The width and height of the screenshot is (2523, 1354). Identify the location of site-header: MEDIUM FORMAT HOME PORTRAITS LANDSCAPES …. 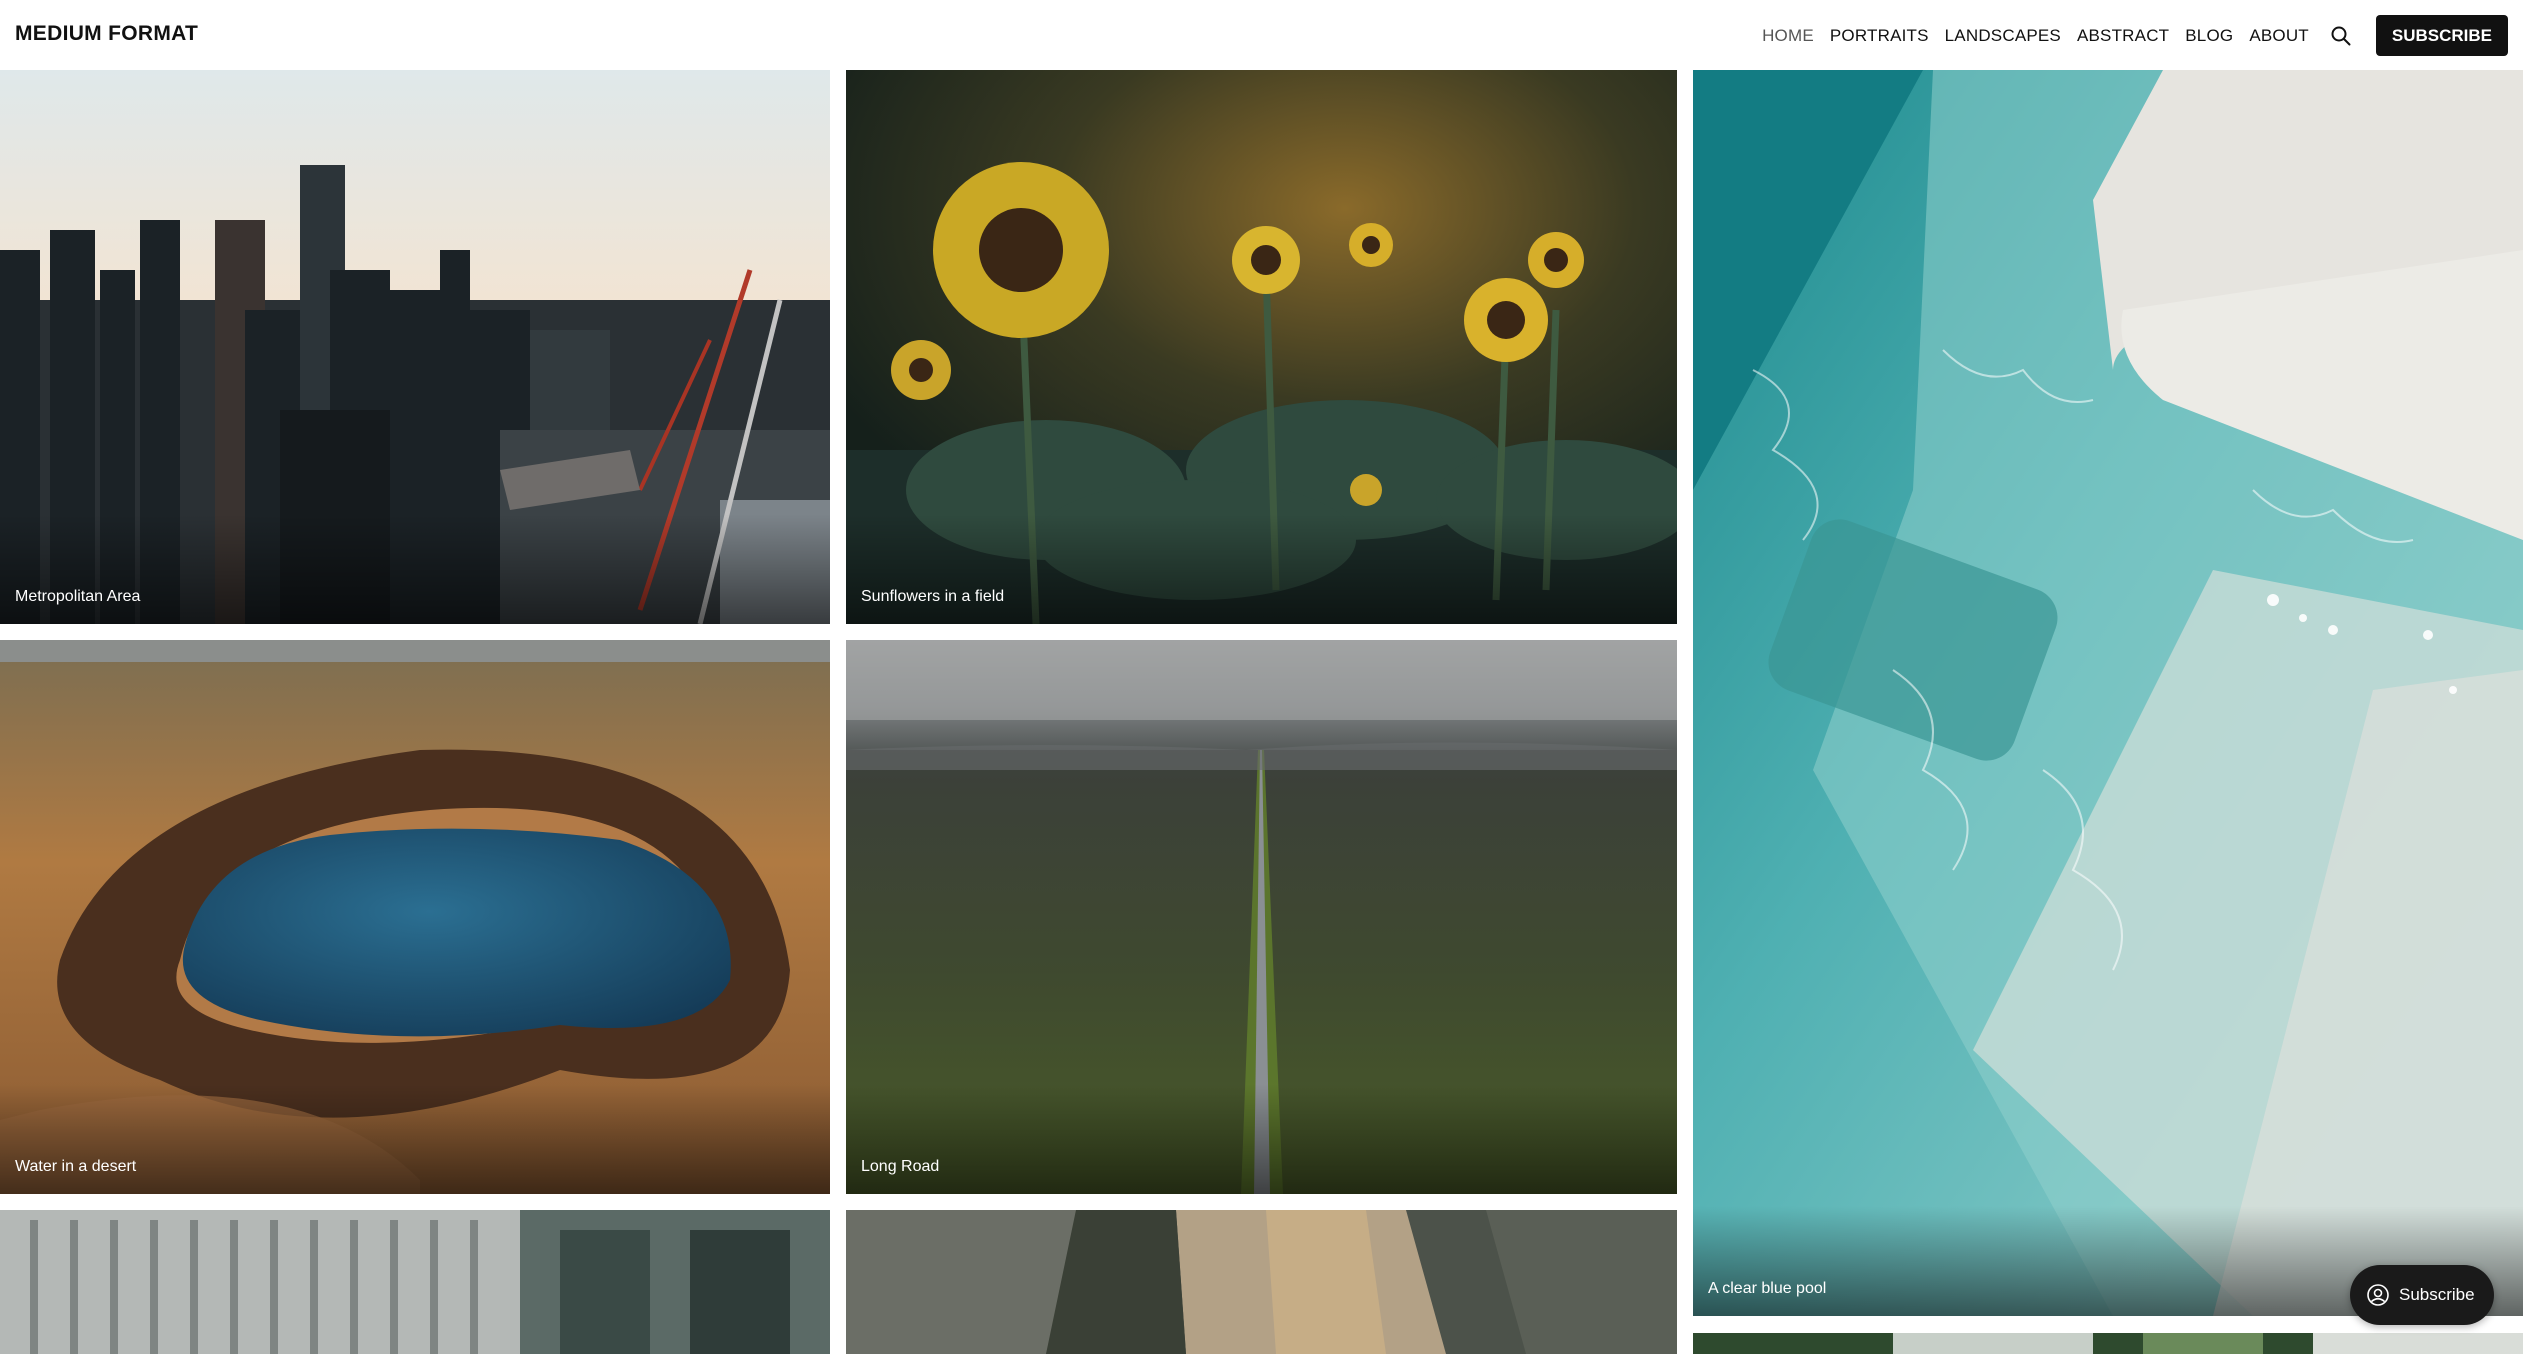
(1261, 35).